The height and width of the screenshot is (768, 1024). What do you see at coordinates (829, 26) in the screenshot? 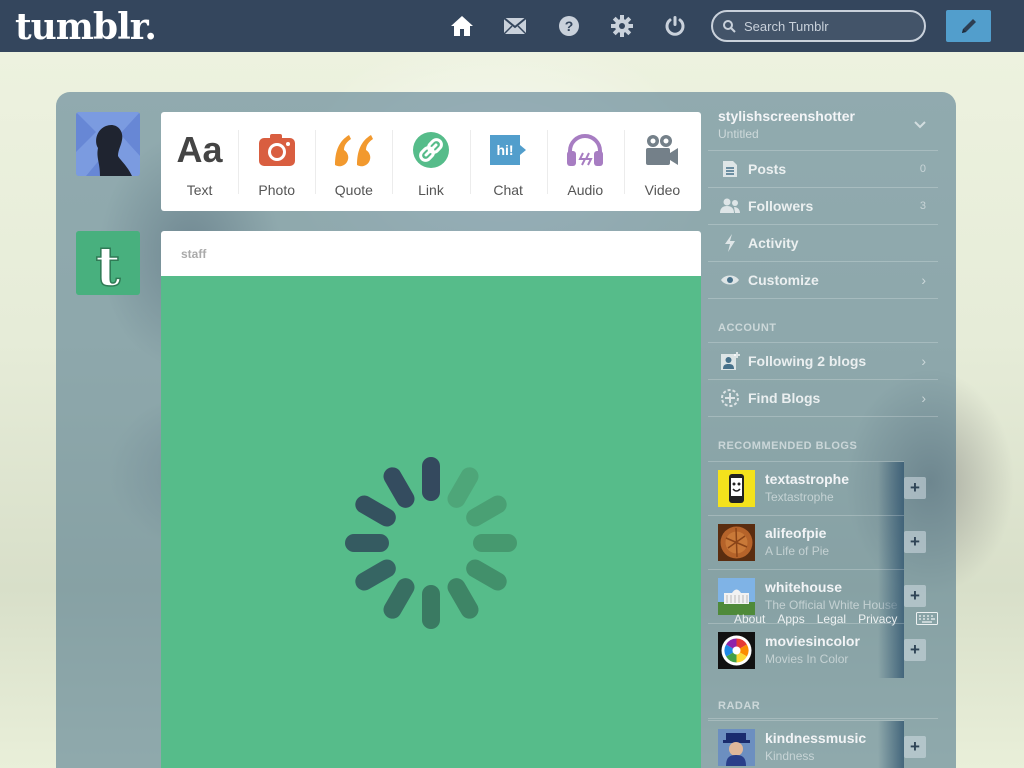
I see `search-input` at bounding box center [829, 26].